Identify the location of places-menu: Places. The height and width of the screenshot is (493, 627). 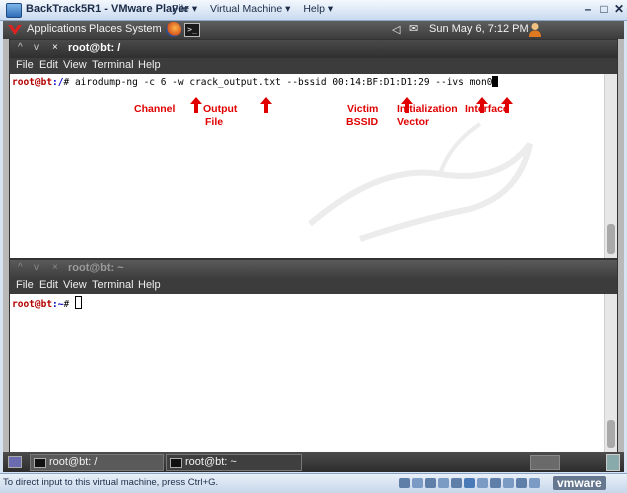
(105, 29).